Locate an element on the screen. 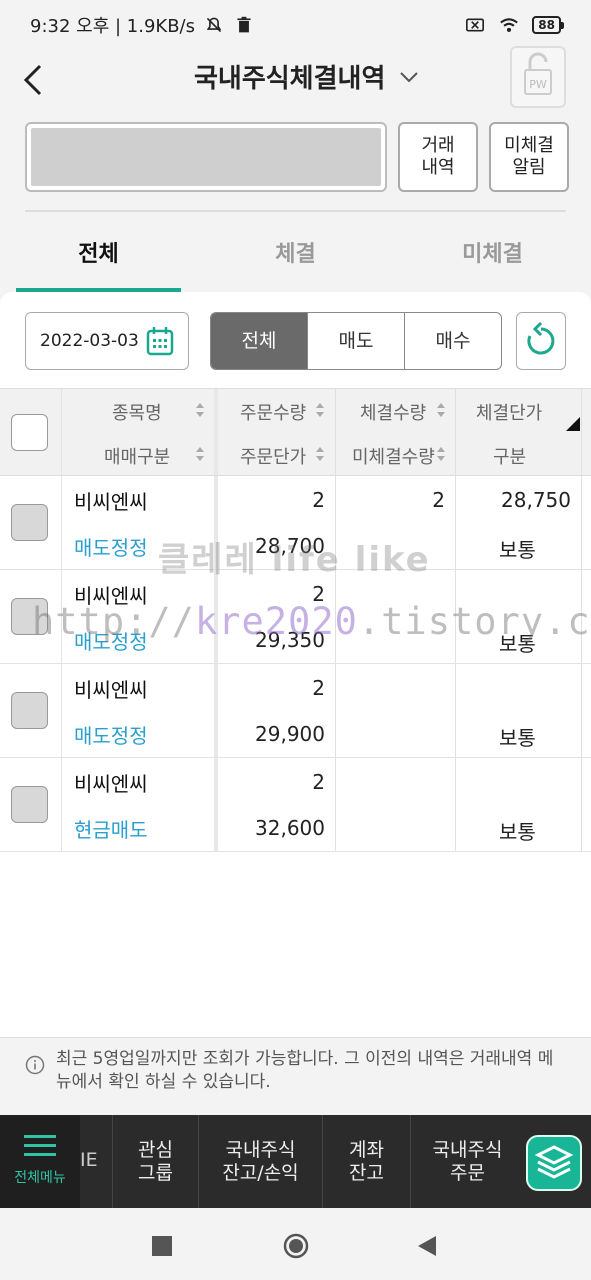 Image resolution: width=591 pixels, height=1280 pixels. watermark-url: http://kre2020.tistory.com is located at coordinates (311, 621).